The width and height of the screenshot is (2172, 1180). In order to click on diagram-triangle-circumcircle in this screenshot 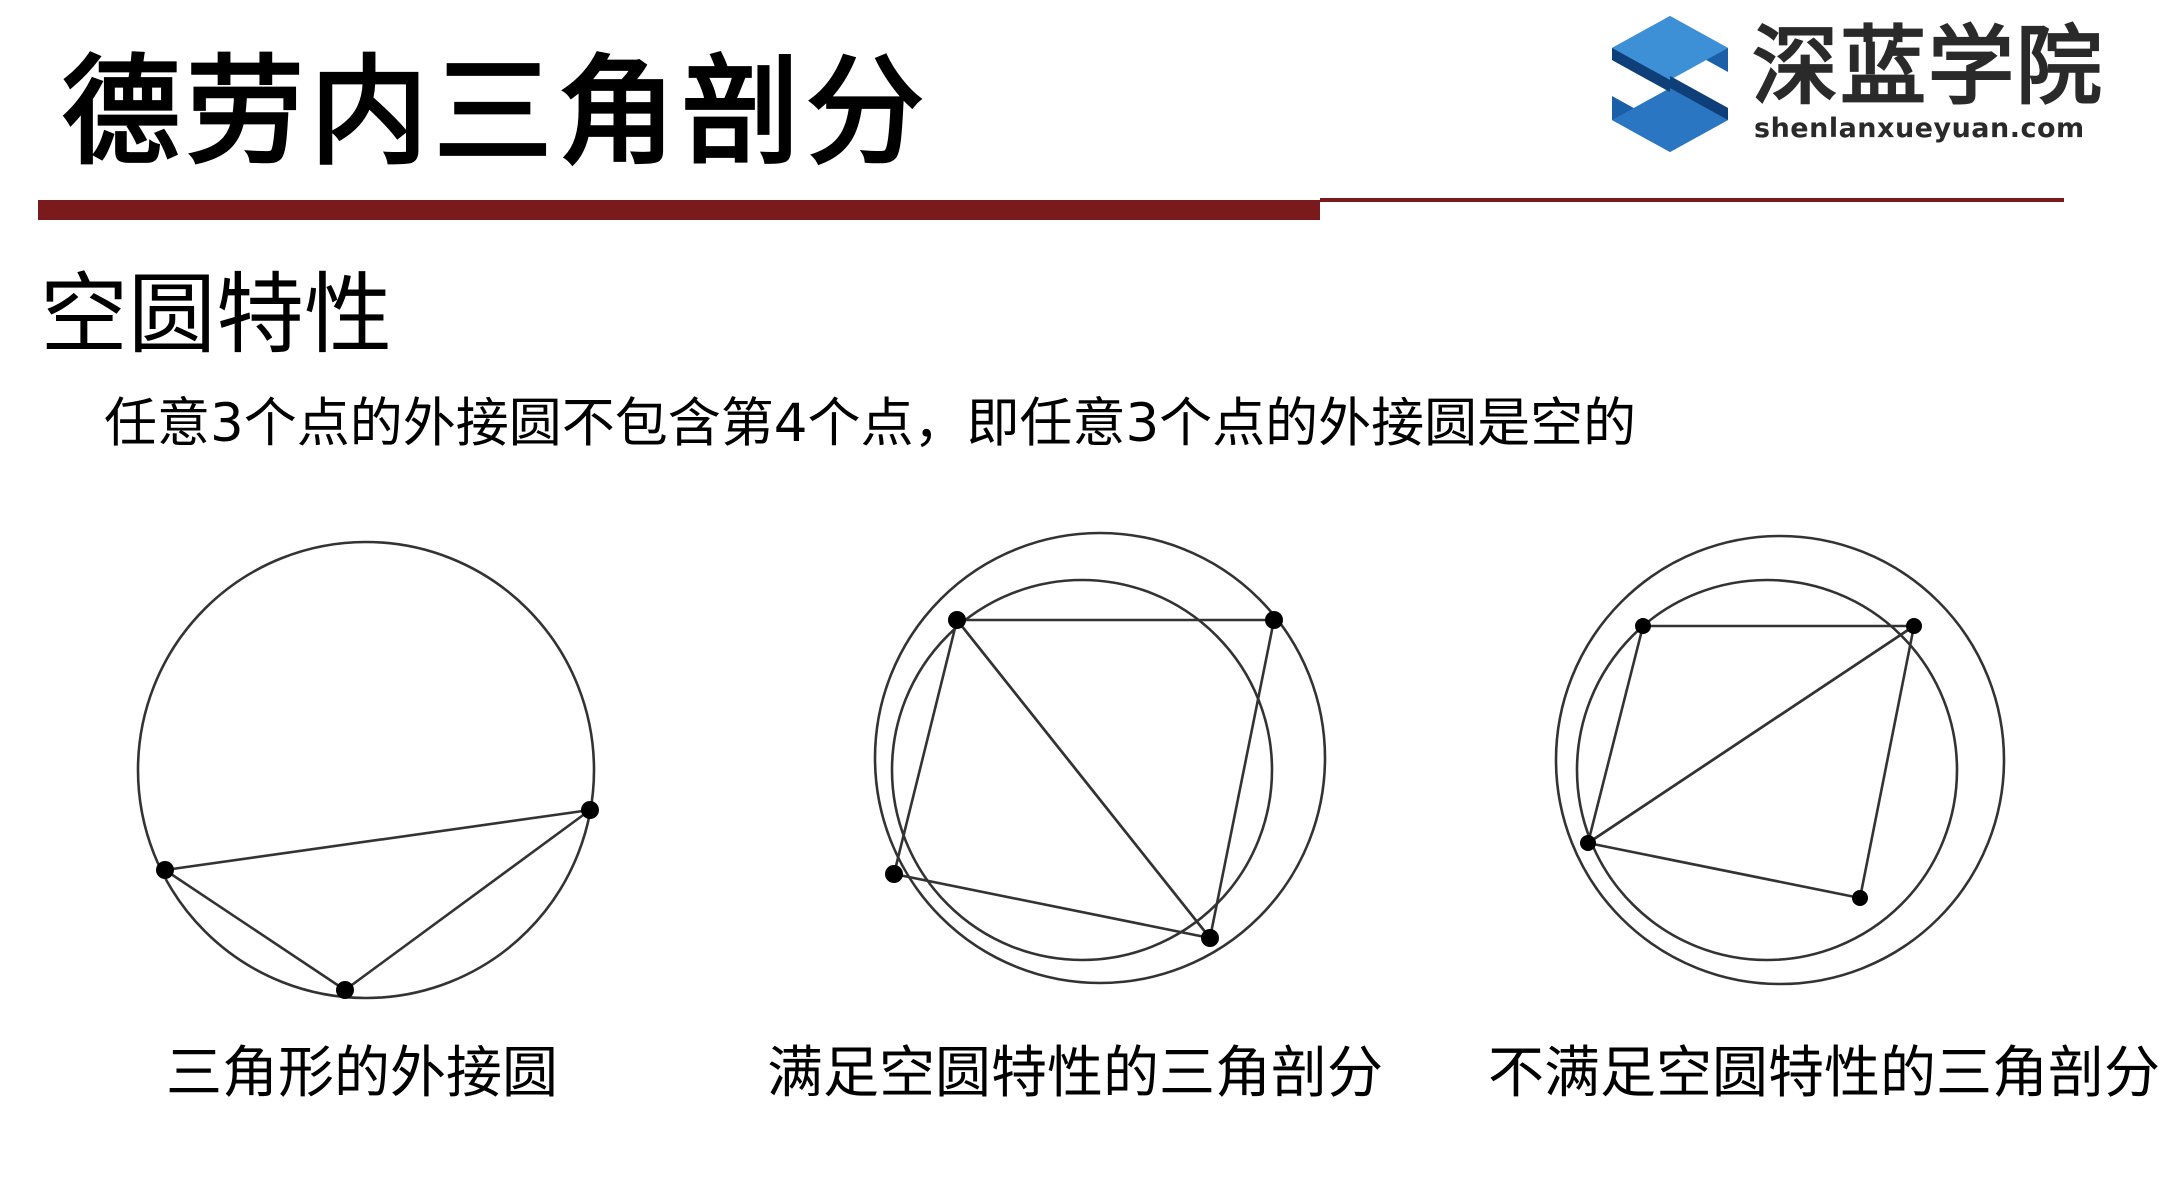, I will do `click(367, 770)`.